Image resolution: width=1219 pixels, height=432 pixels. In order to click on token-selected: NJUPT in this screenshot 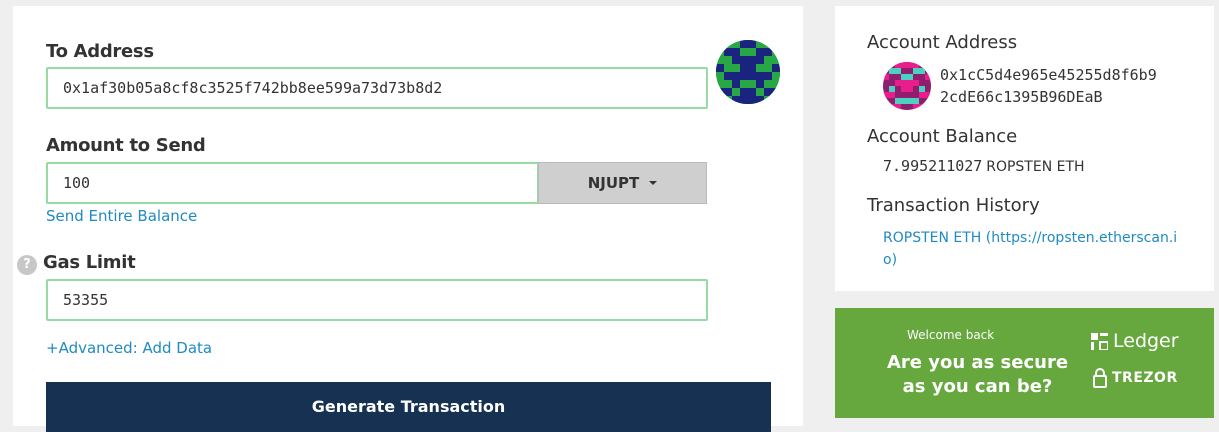, I will do `click(613, 183)`.